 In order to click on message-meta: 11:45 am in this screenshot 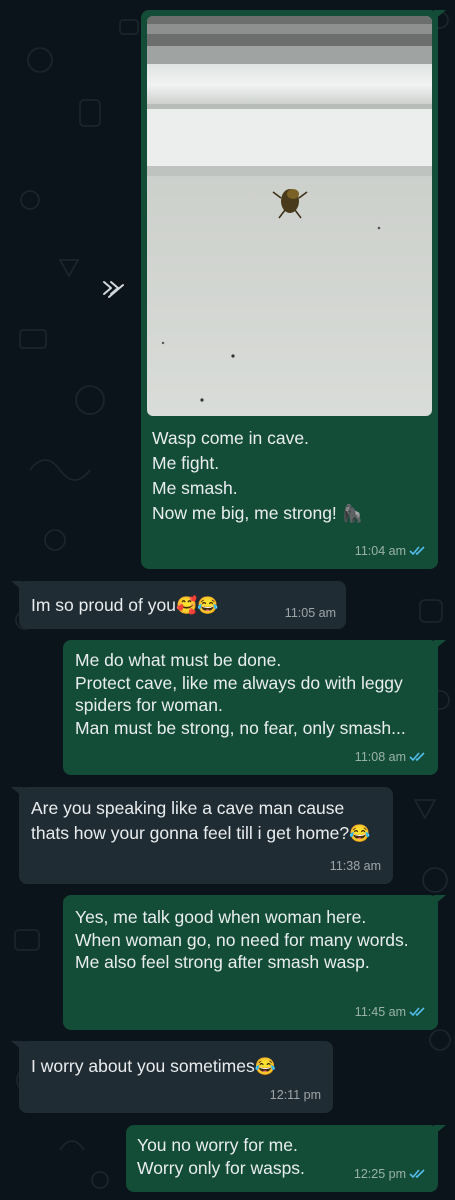, I will do `click(390, 1012)`.